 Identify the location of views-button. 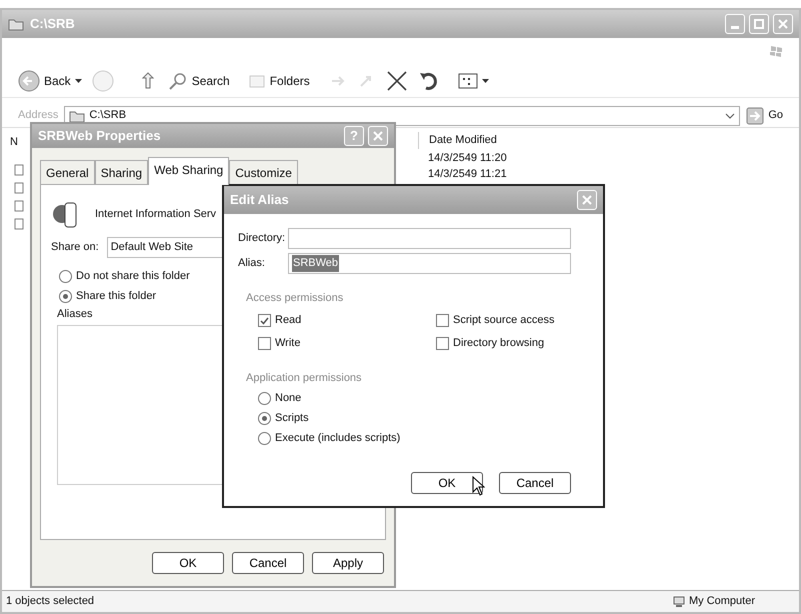
(473, 81).